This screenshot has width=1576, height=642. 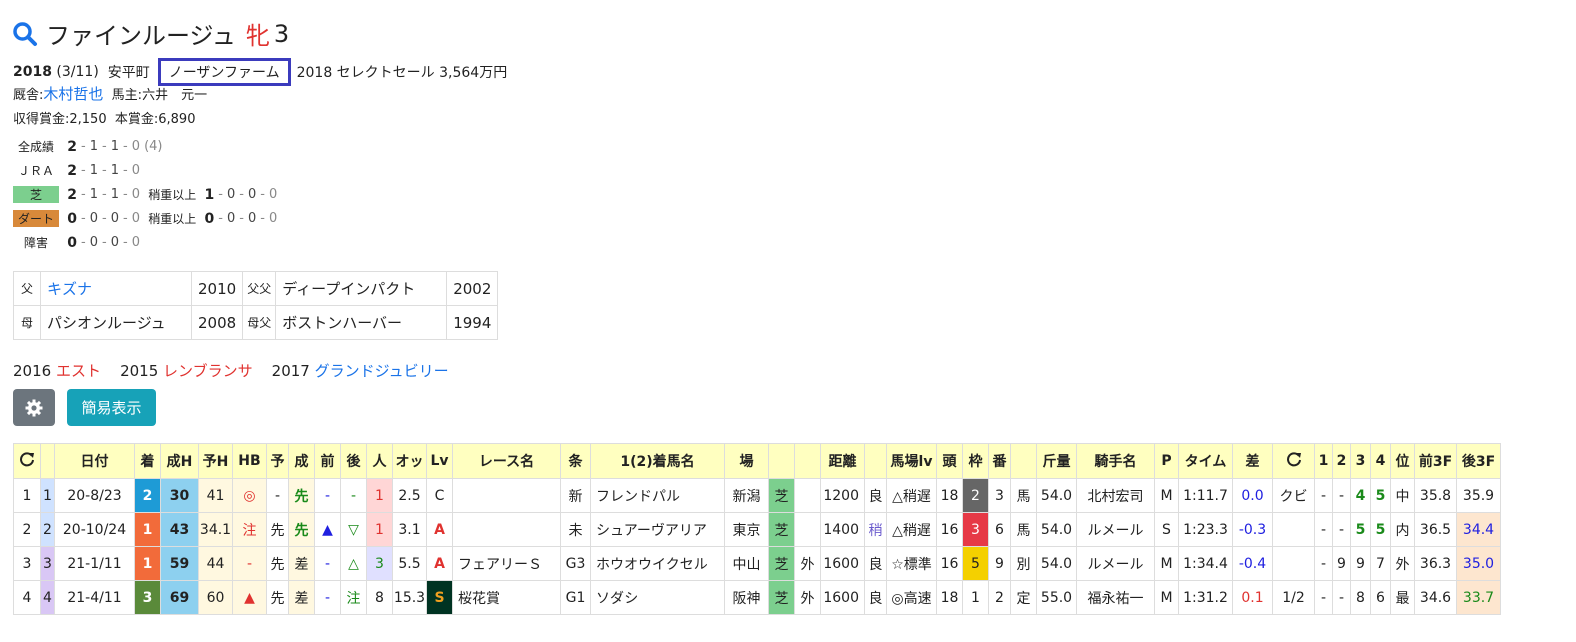 What do you see at coordinates (34, 407) in the screenshot?
I see `settings-button` at bounding box center [34, 407].